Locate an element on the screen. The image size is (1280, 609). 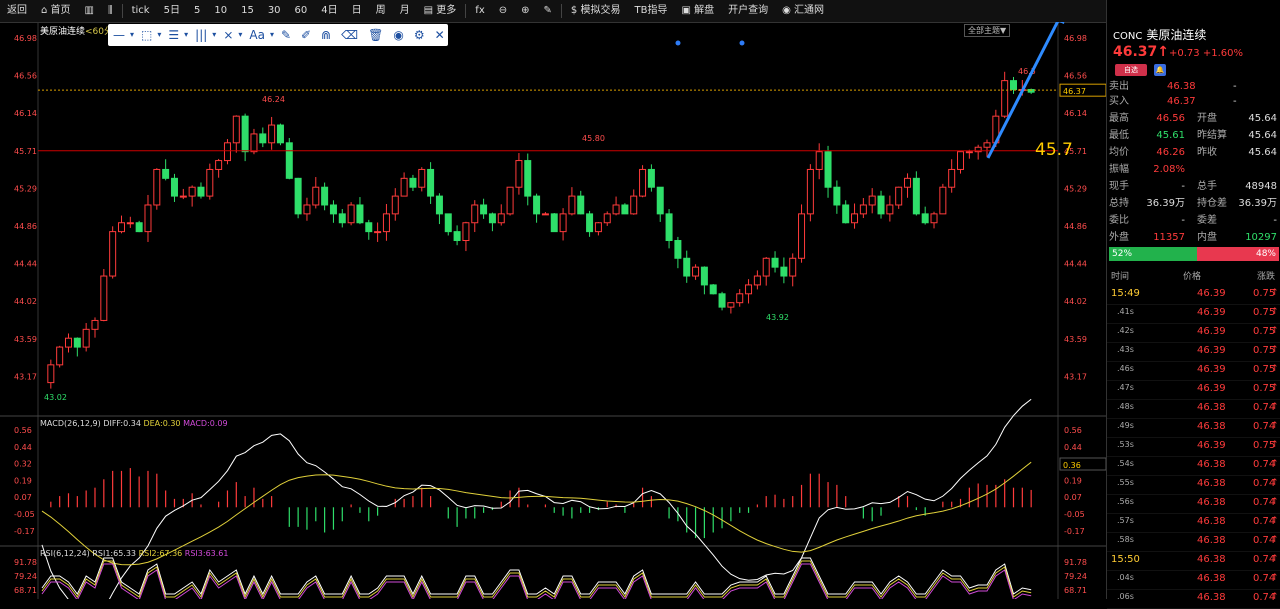
tick-row: .57s 46.38 0.74 ↑ is located at coordinates (1193, 523).